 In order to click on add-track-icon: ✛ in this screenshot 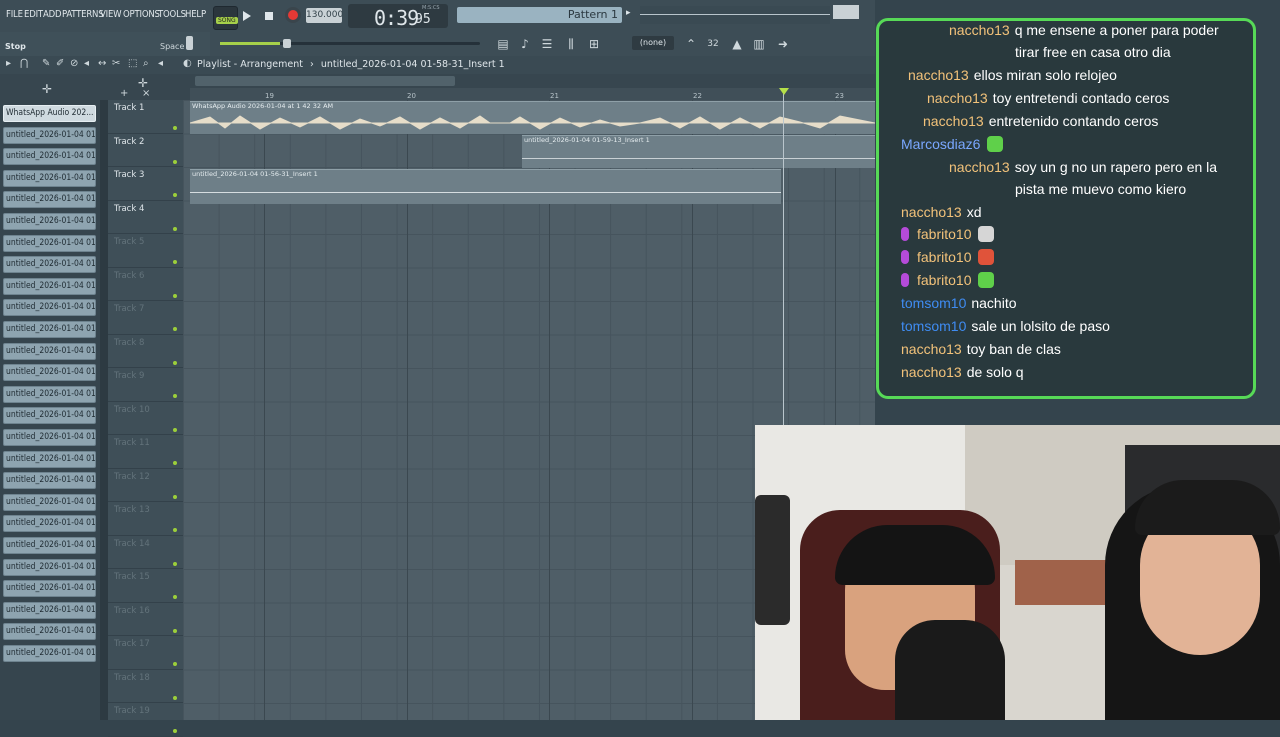, I will do `click(47, 89)`.